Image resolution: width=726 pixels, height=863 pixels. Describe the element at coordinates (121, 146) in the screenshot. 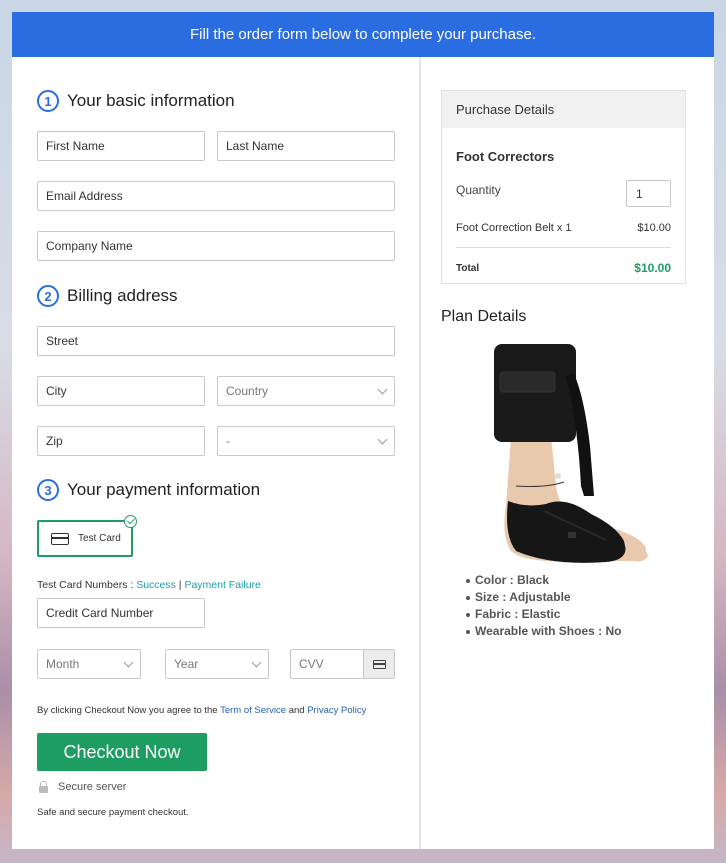

I see `first-name-input: First Name` at that location.